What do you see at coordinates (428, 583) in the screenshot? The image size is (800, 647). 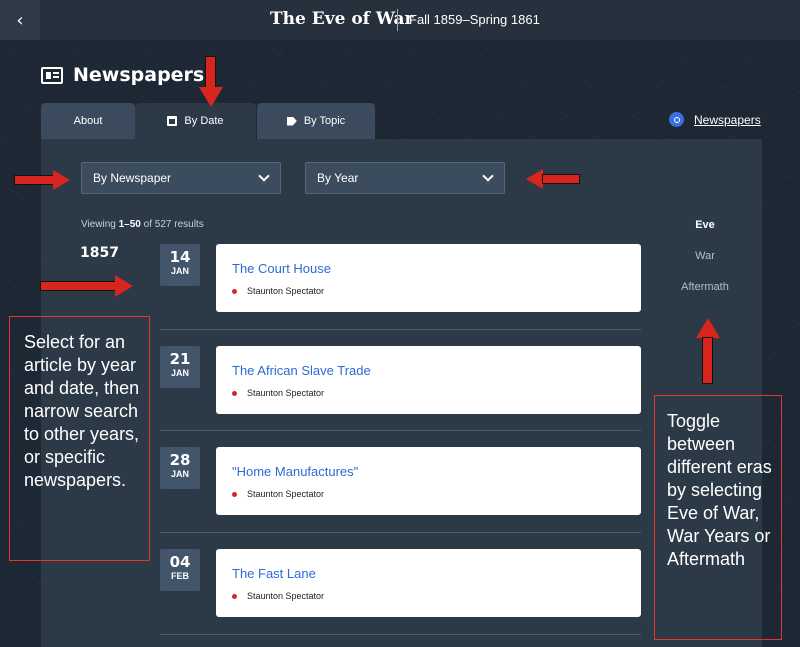 I see `article-card: The Fast Lane Staunton Spectator` at bounding box center [428, 583].